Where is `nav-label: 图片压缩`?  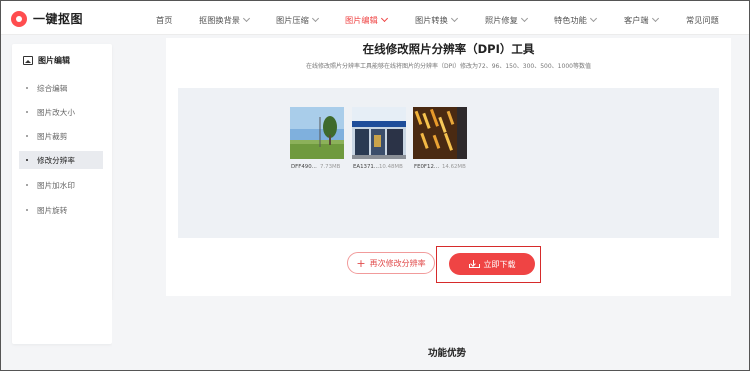
nav-label: 图片压缩 is located at coordinates (292, 20).